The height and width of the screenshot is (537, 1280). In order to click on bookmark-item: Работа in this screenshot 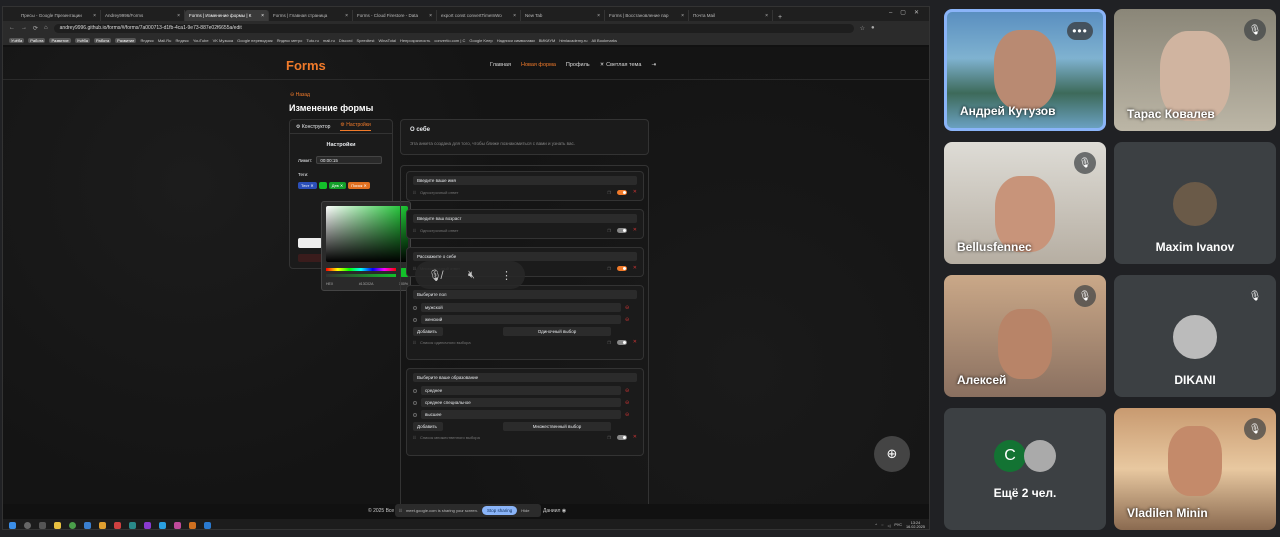, I will do `click(37, 40)`.